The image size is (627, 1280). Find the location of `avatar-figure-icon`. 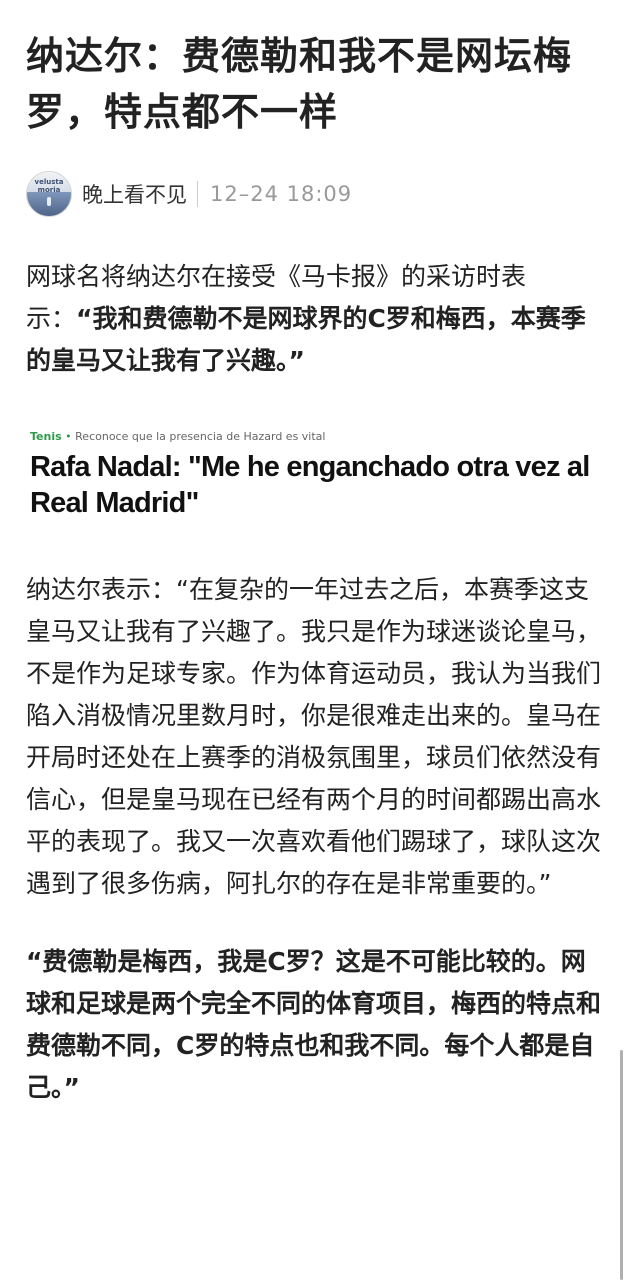

avatar-figure-icon is located at coordinates (49, 201).